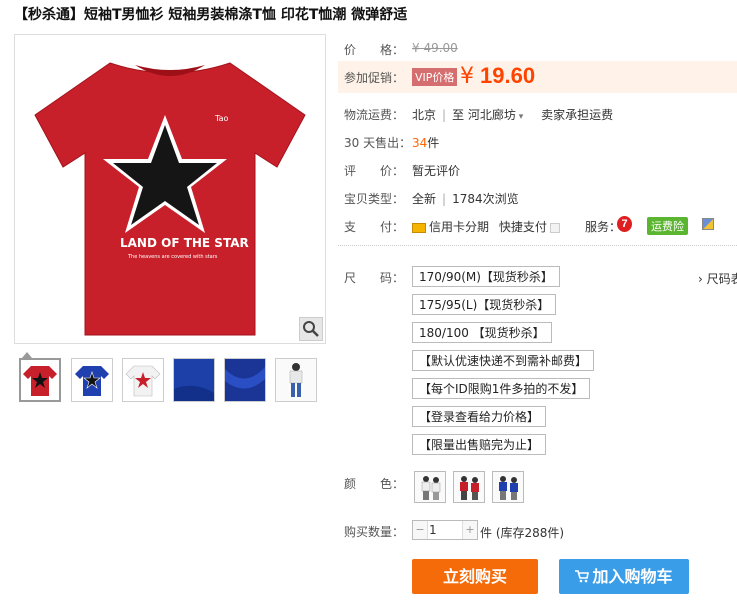 The image size is (737, 603). What do you see at coordinates (211, 15) in the screenshot?
I see `product-title: 【秒杀通】短袖T男恤衫 短袖男装棉涤T恤 印花T恤潮 微弹舒适` at bounding box center [211, 15].